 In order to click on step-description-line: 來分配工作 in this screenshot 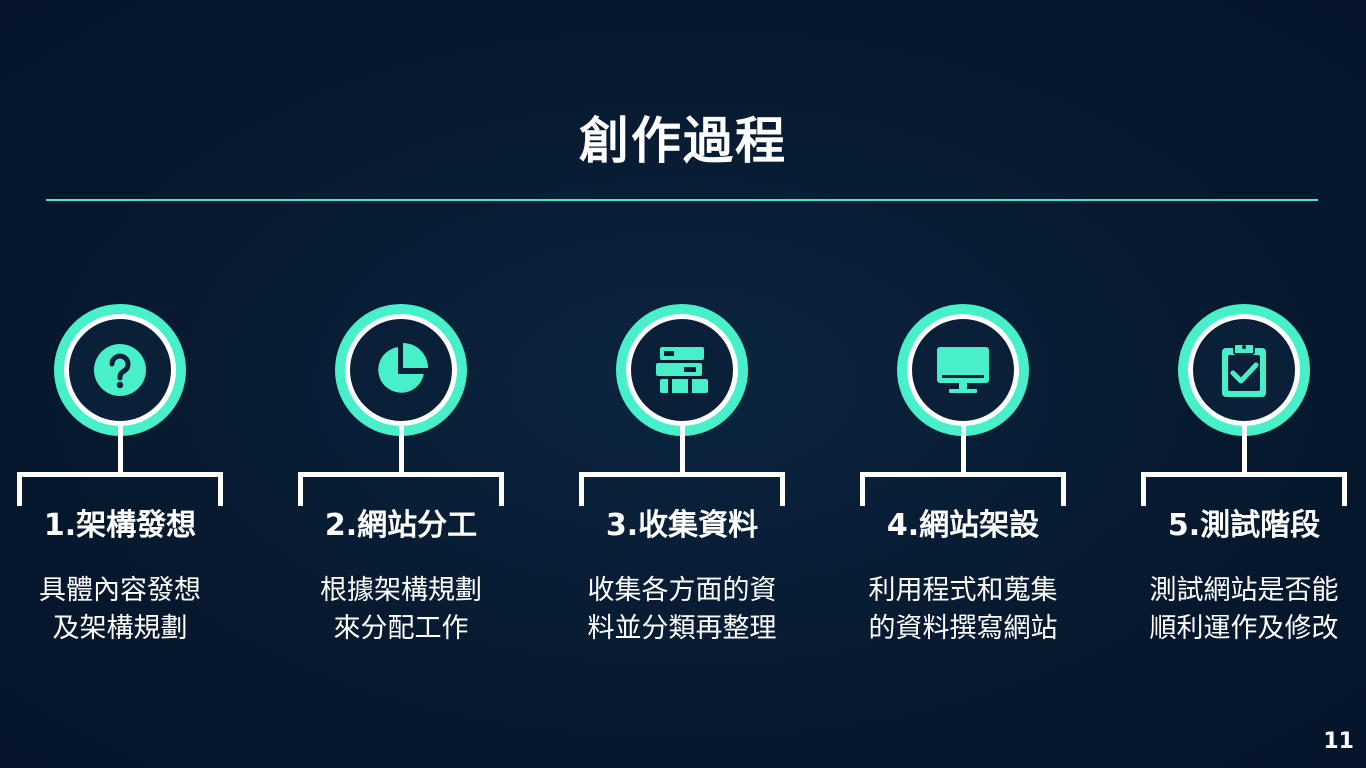, I will do `click(401, 628)`.